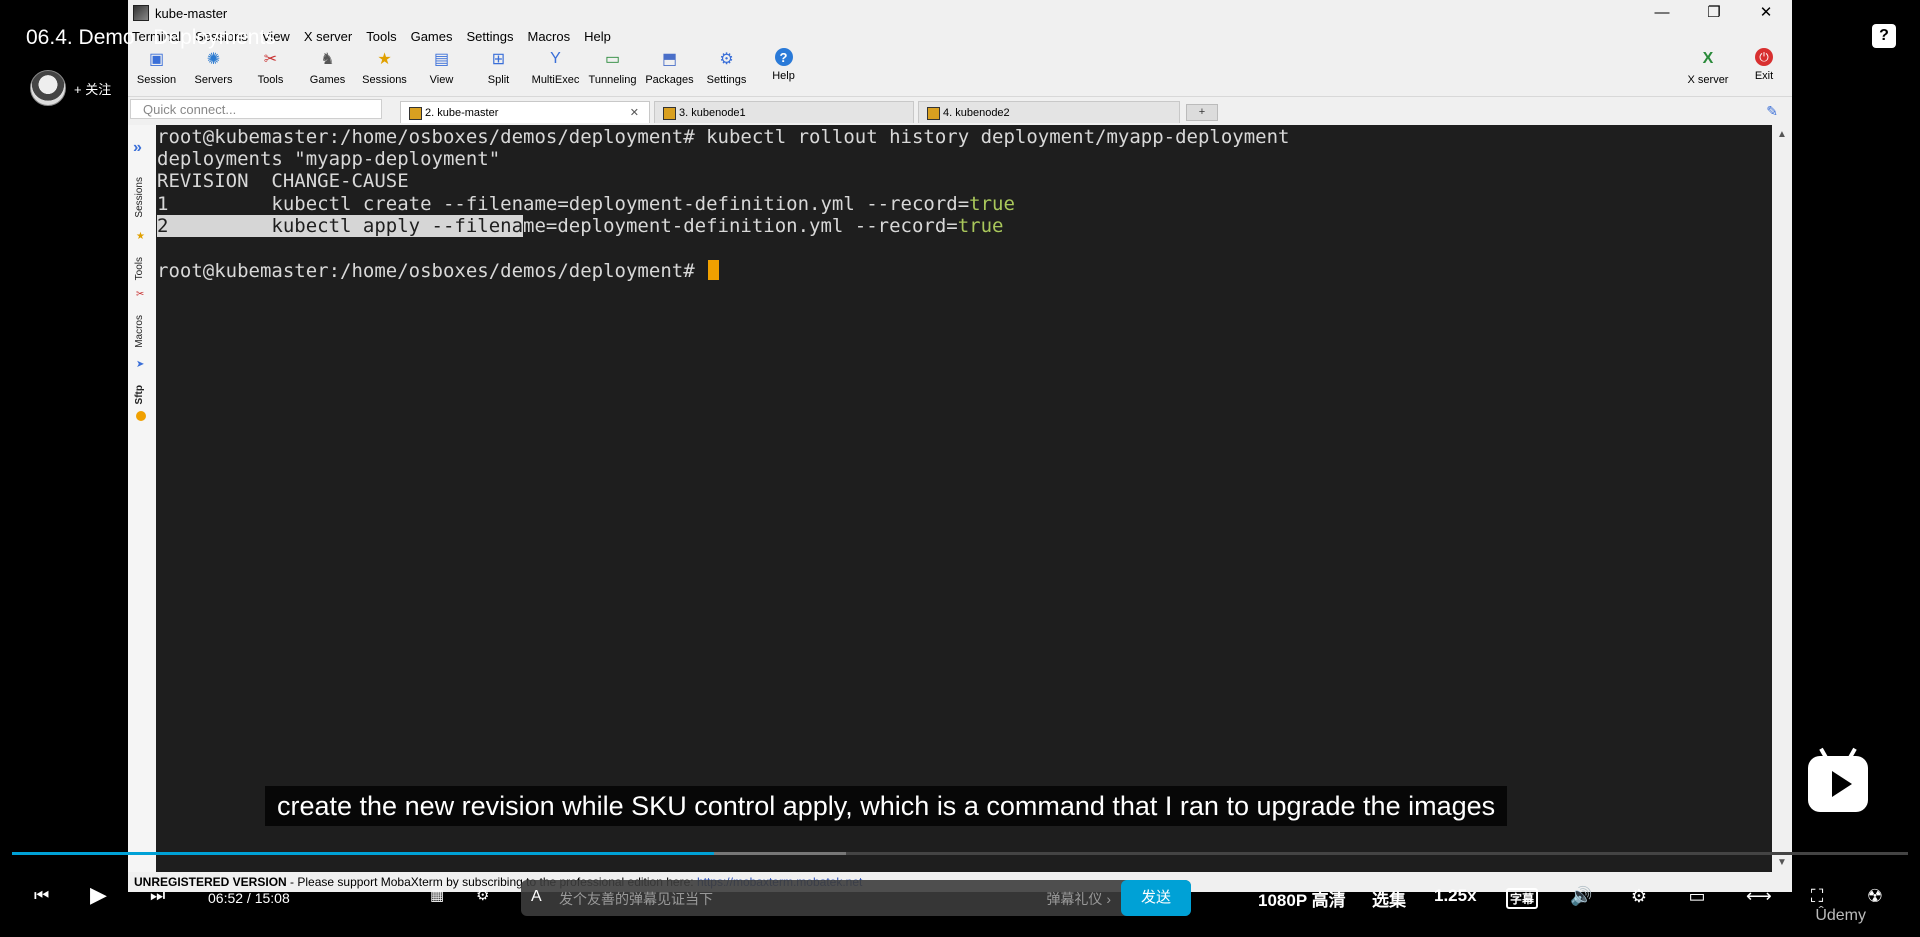 Image resolution: width=1920 pixels, height=937 pixels. I want to click on close-button: ✕, so click(1766, 13).